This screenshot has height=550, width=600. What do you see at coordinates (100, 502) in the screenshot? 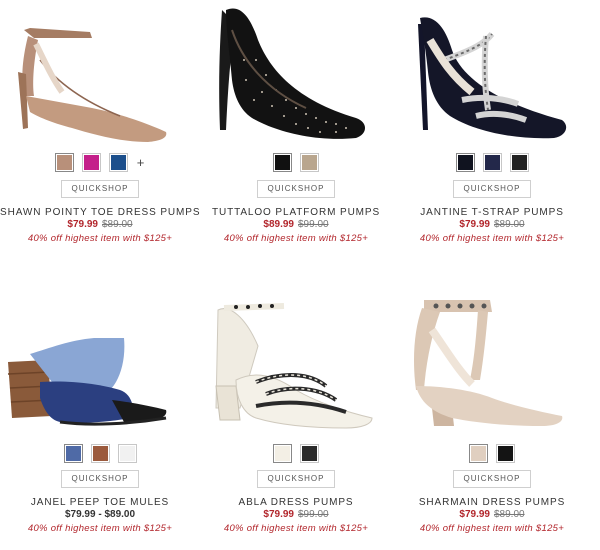
I see `product-name: JANEL PEEP TOE MULES` at bounding box center [100, 502].